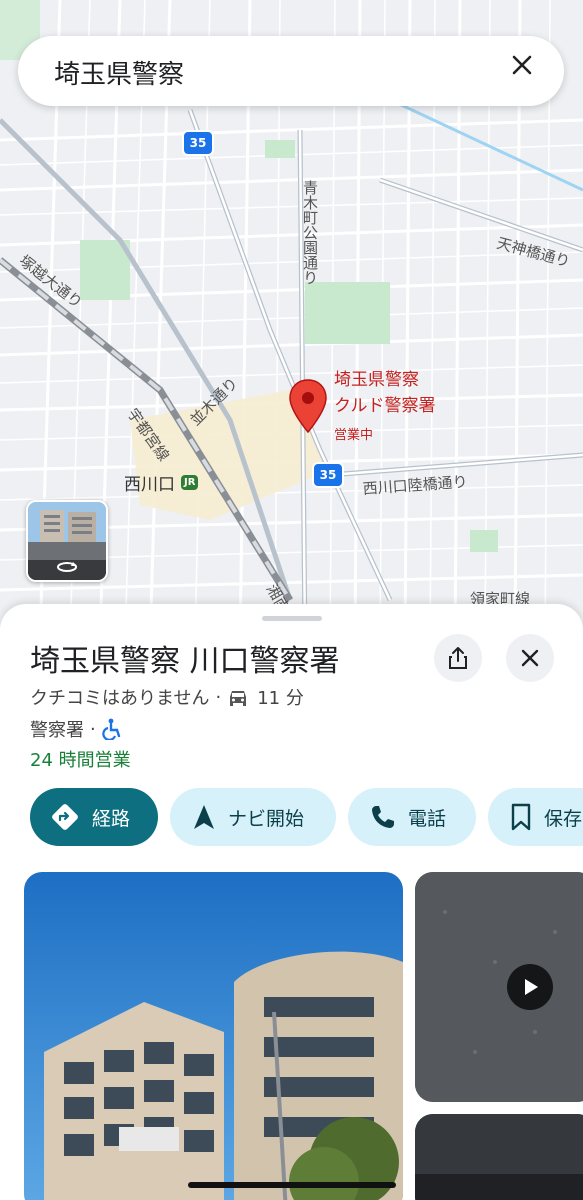 The image size is (583, 1200). What do you see at coordinates (385, 406) in the screenshot?
I see `pin-label-line2: クルド警察署` at bounding box center [385, 406].